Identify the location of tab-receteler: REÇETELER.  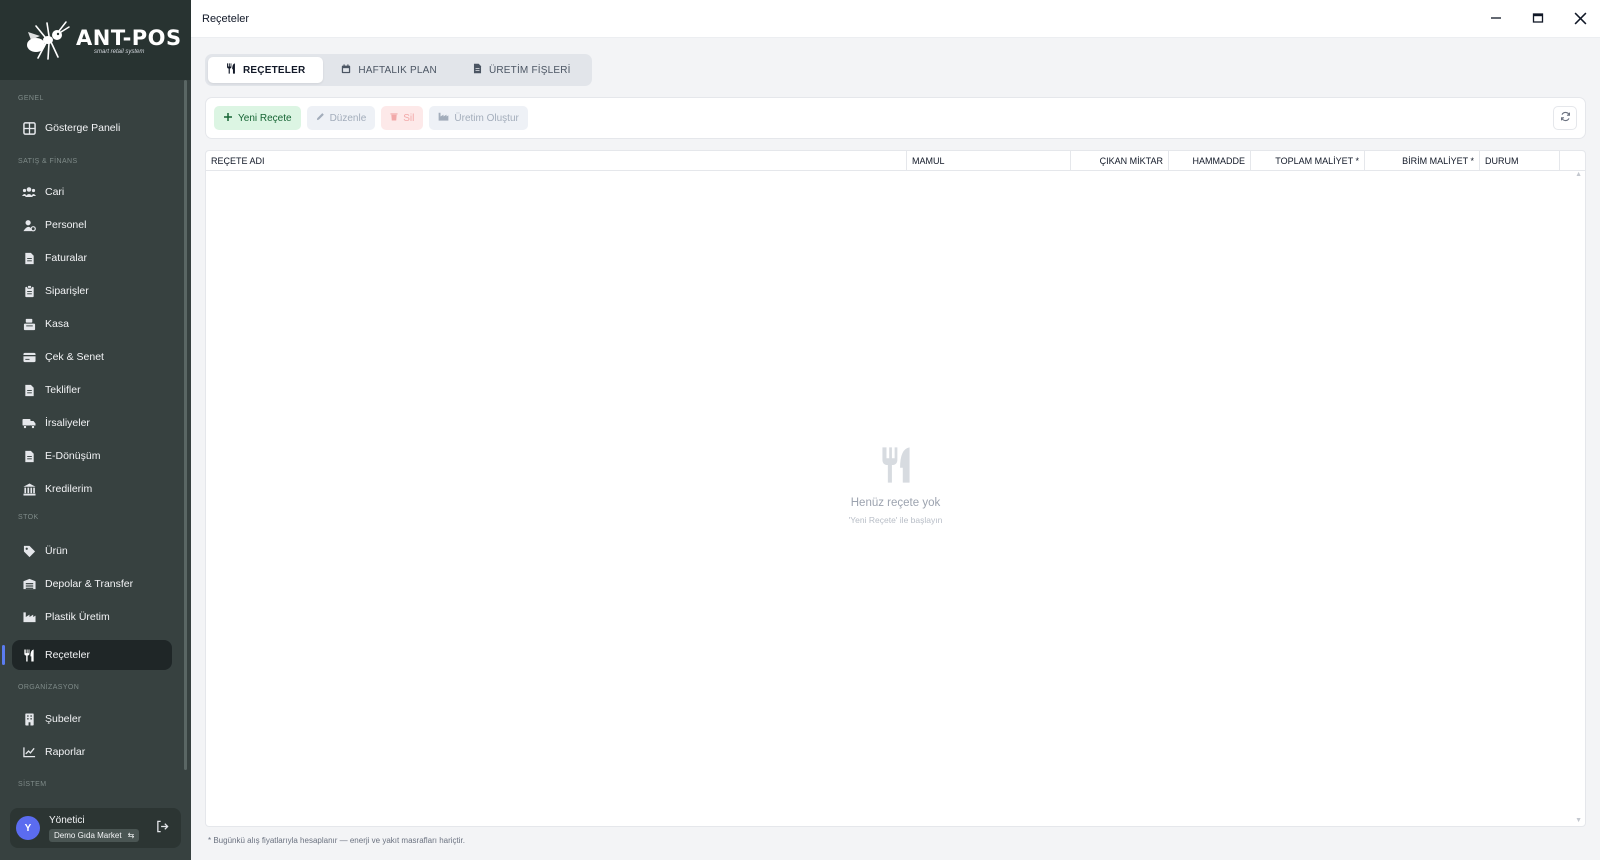
(266, 70).